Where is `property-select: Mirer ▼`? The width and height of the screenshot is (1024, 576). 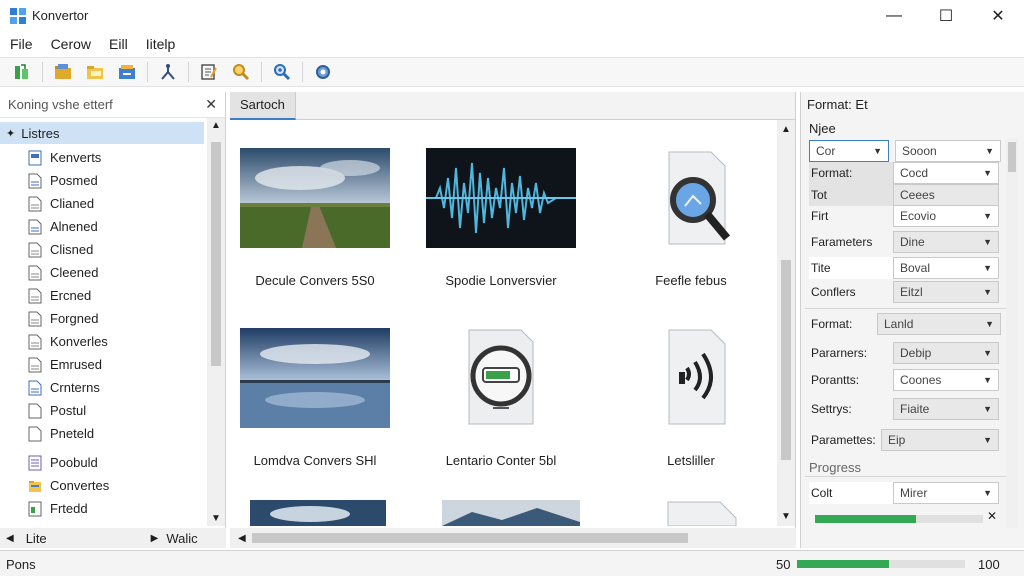 property-select: Mirer ▼ is located at coordinates (946, 493).